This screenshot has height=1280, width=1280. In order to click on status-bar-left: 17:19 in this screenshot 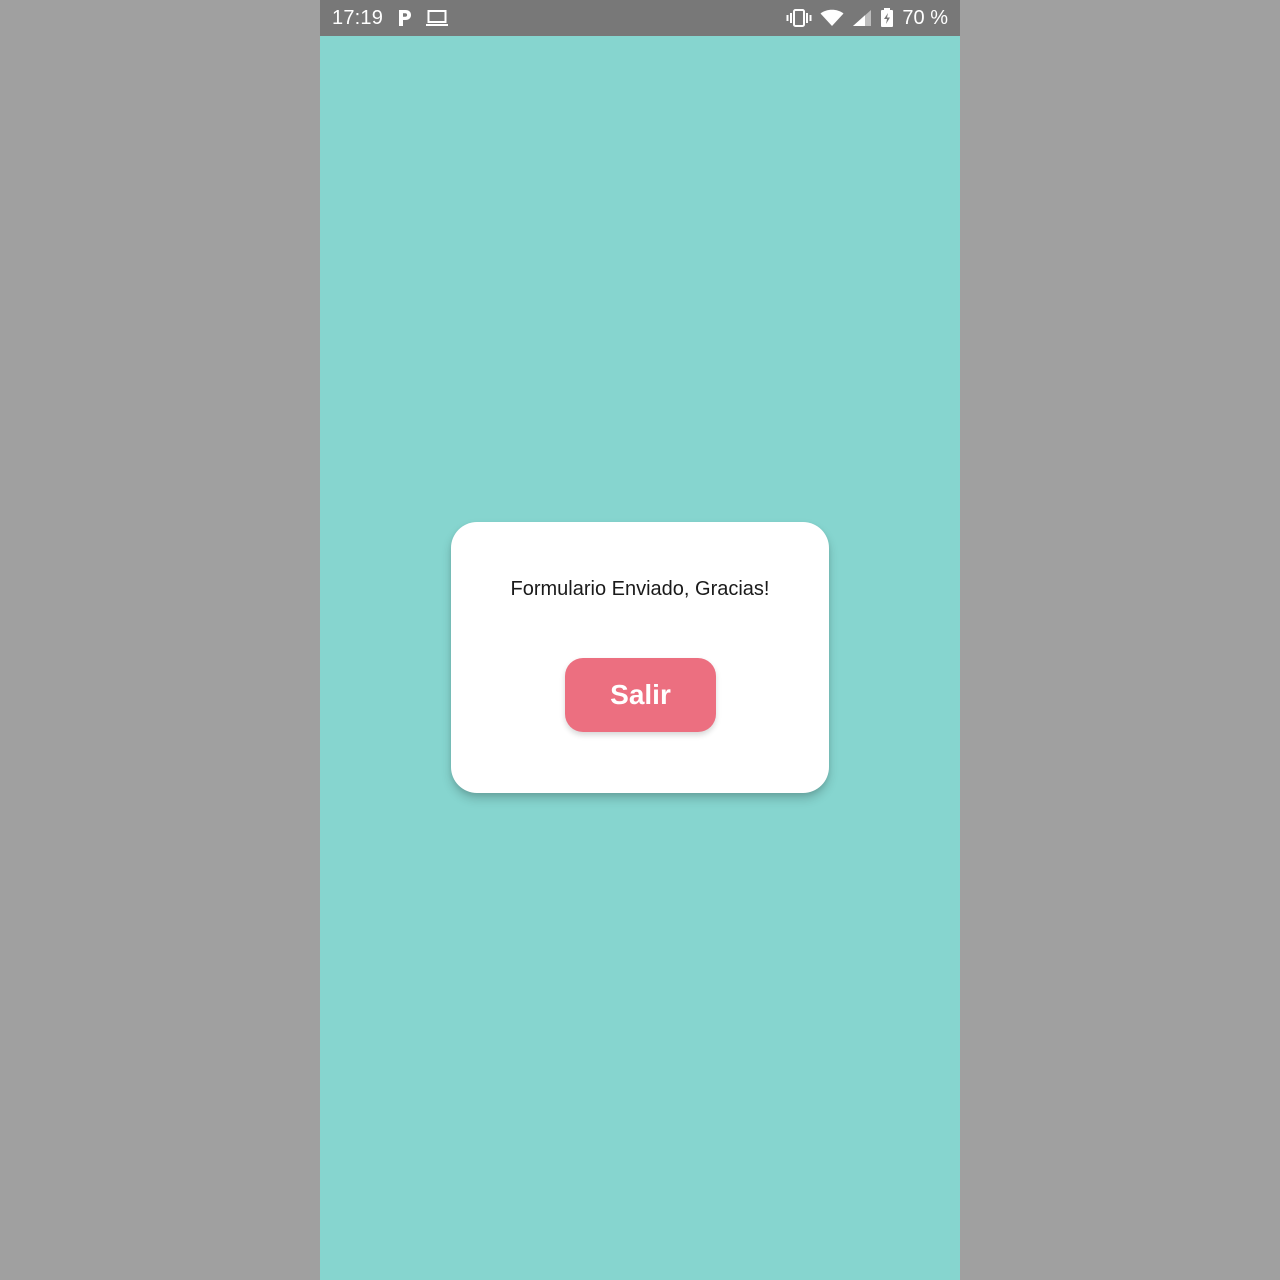, I will do `click(396, 18)`.